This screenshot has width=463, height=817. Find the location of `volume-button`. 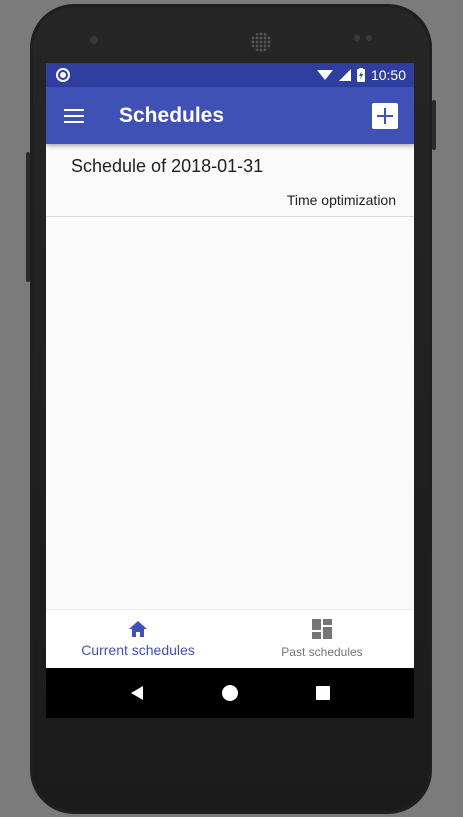

volume-button is located at coordinates (28, 217).